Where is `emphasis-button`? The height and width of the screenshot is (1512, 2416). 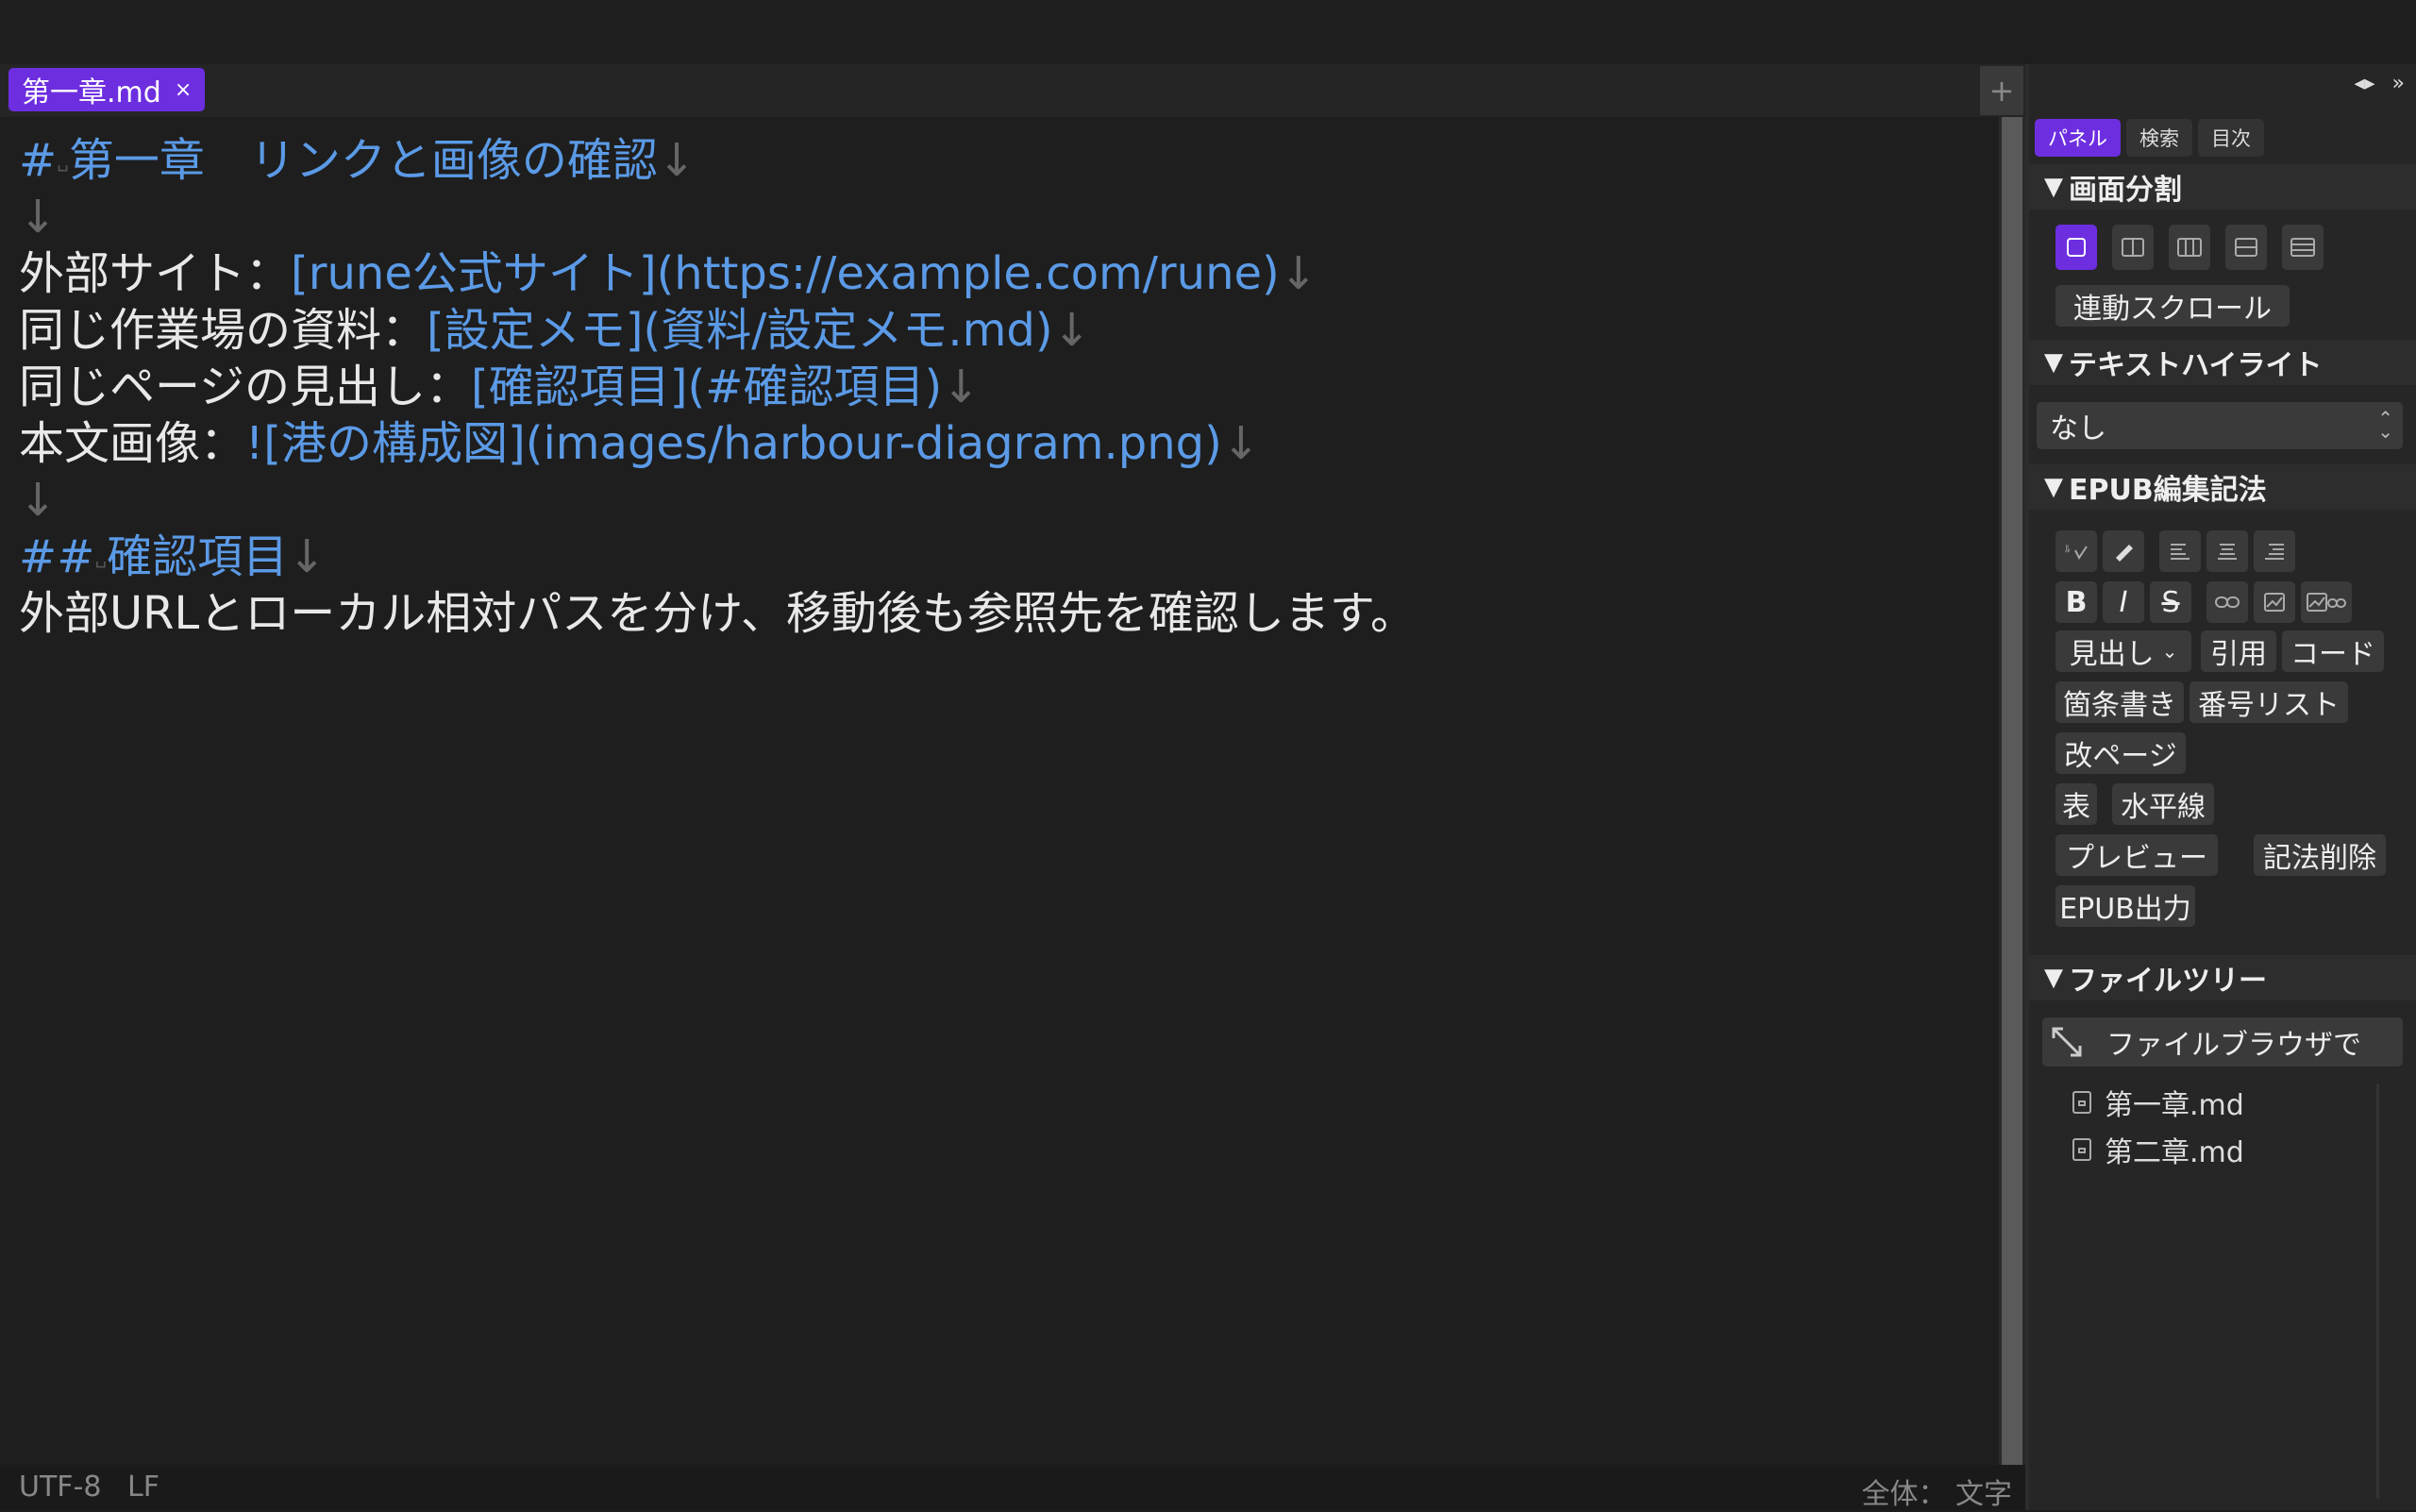 emphasis-button is located at coordinates (2123, 551).